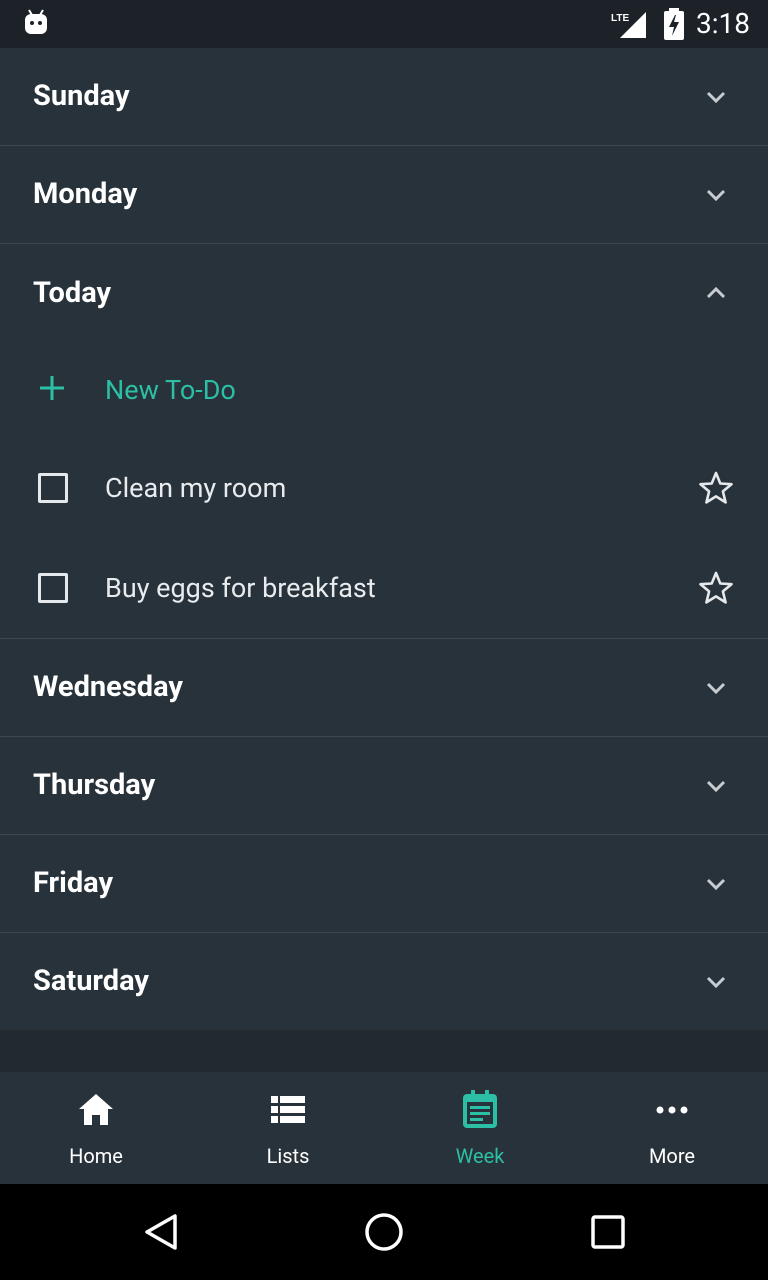 Image resolution: width=768 pixels, height=1280 pixels. Describe the element at coordinates (91, 981) in the screenshot. I see `day-label: Saturday` at that location.